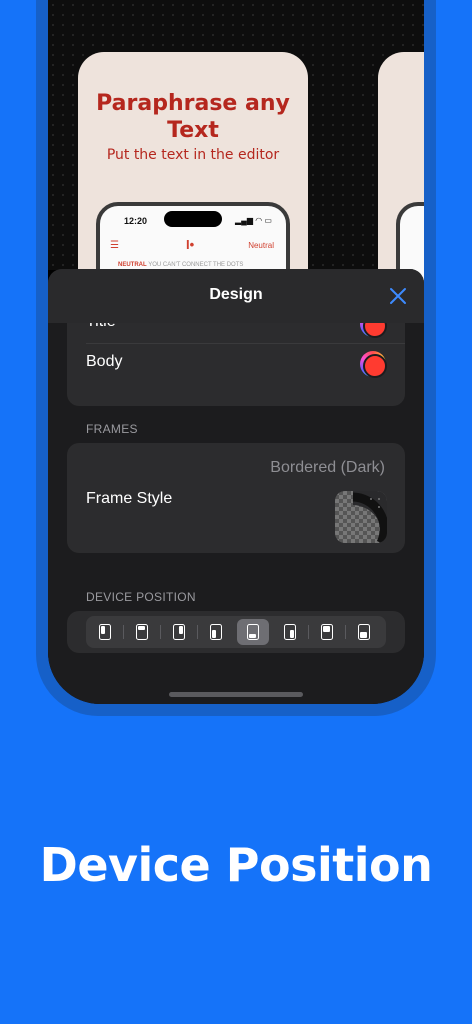  I want to click on position-bottom-icon, so click(253, 632).